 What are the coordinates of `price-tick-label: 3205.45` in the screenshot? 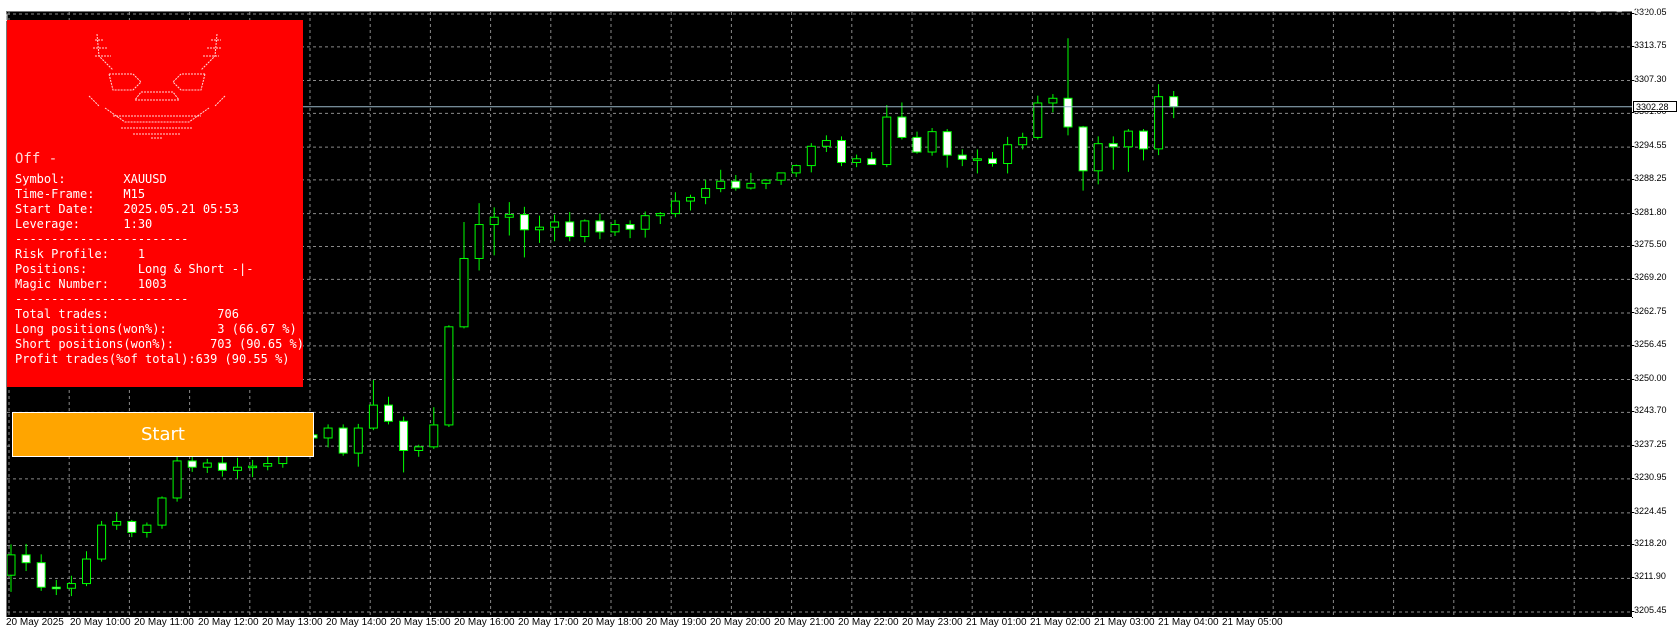 It's located at (1649, 610).